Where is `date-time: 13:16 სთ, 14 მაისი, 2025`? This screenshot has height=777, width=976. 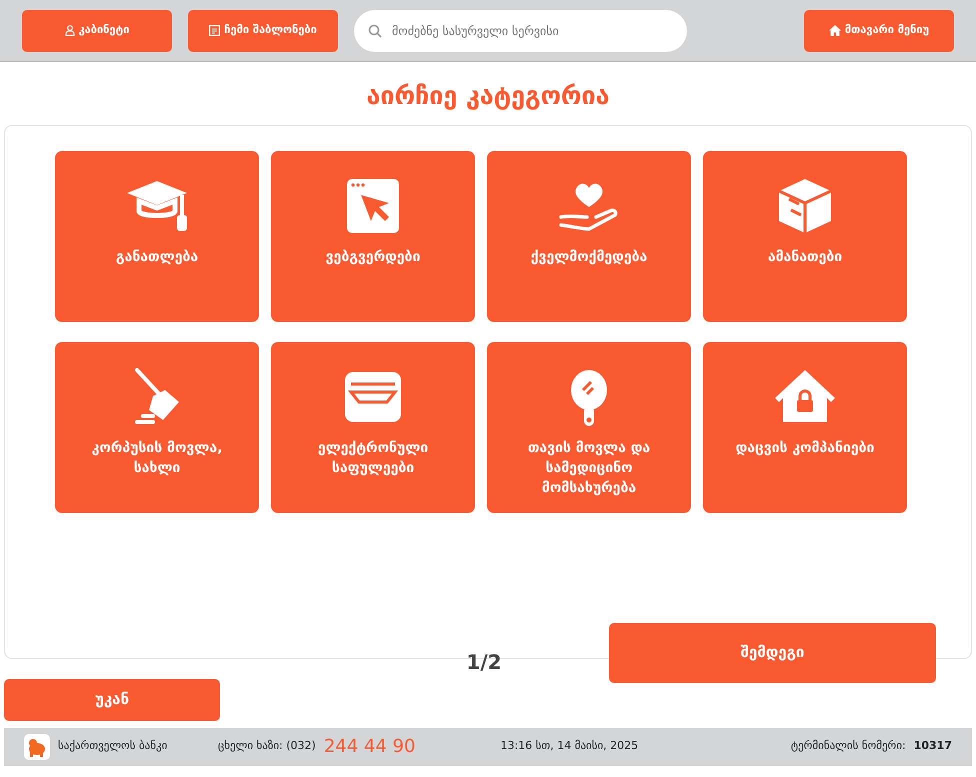 date-time: 13:16 სთ, 14 მაისი, 2025 is located at coordinates (569, 746).